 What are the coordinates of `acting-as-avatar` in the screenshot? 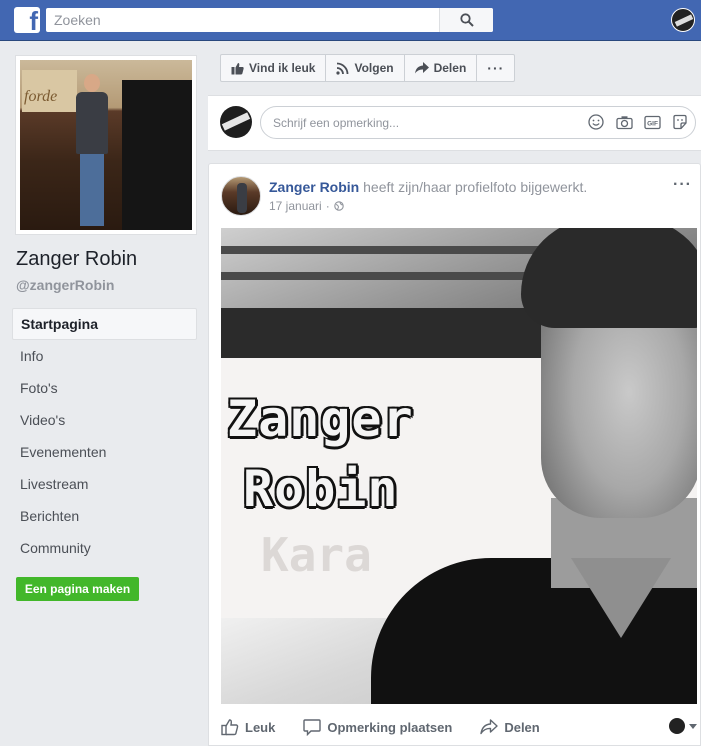 It's located at (677, 726).